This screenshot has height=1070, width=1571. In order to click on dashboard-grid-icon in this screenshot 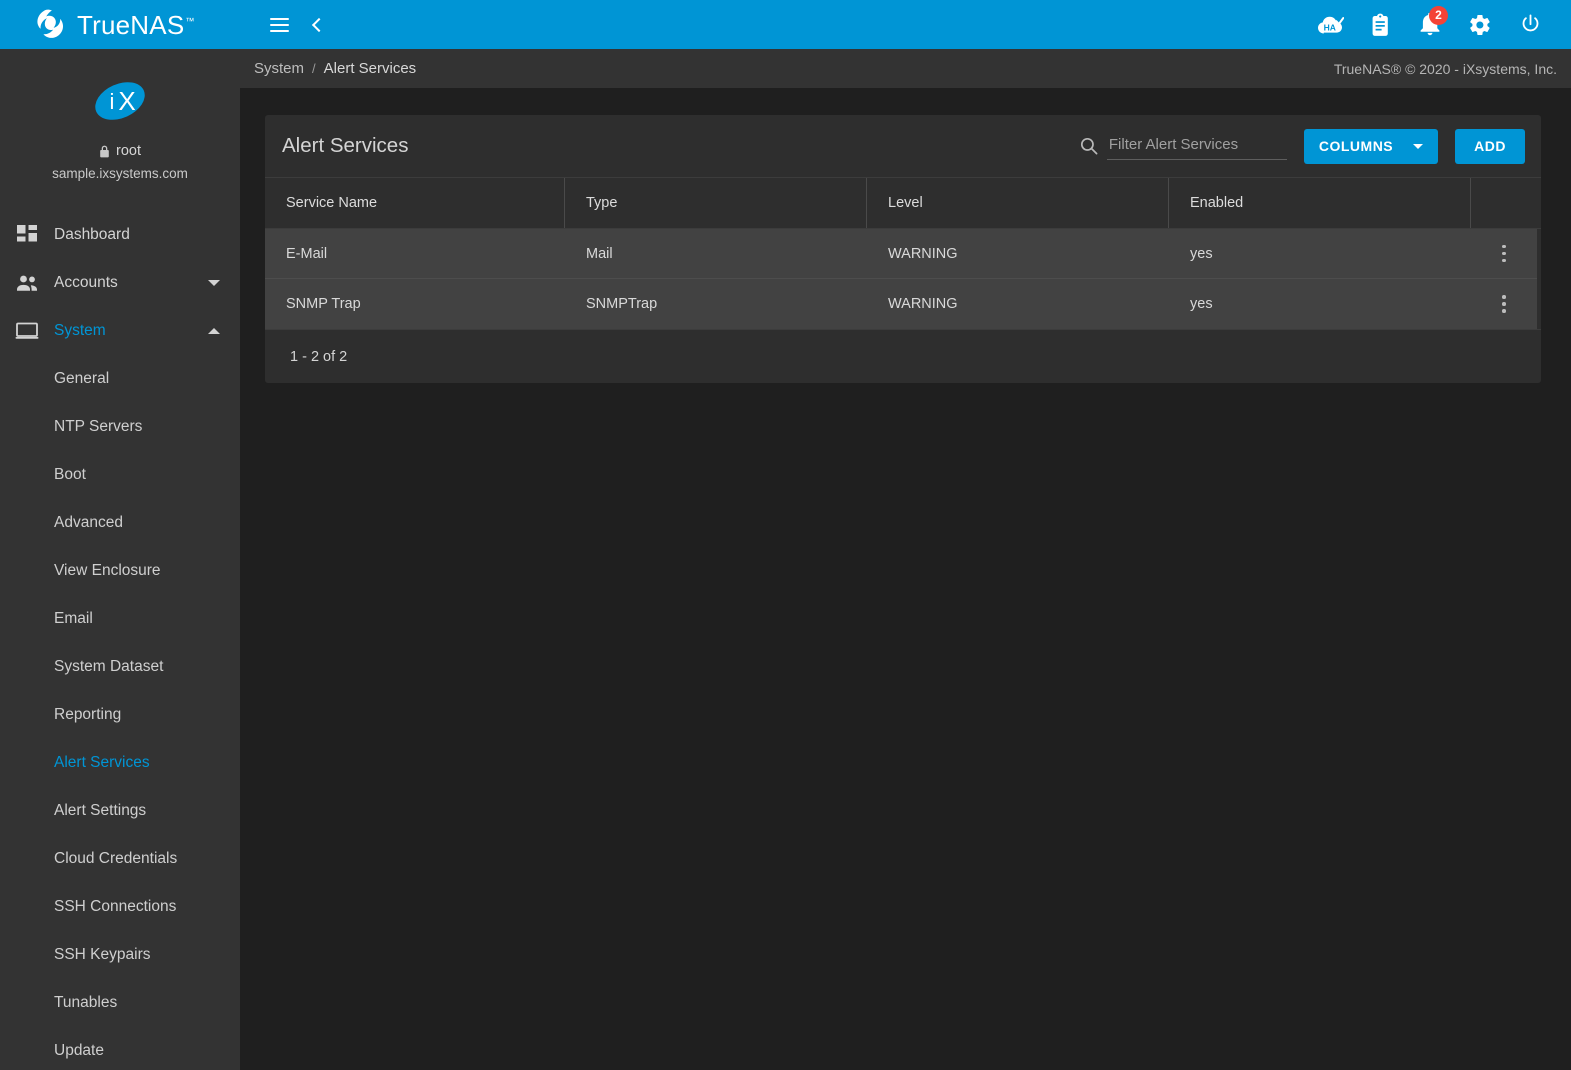, I will do `click(27, 235)`.